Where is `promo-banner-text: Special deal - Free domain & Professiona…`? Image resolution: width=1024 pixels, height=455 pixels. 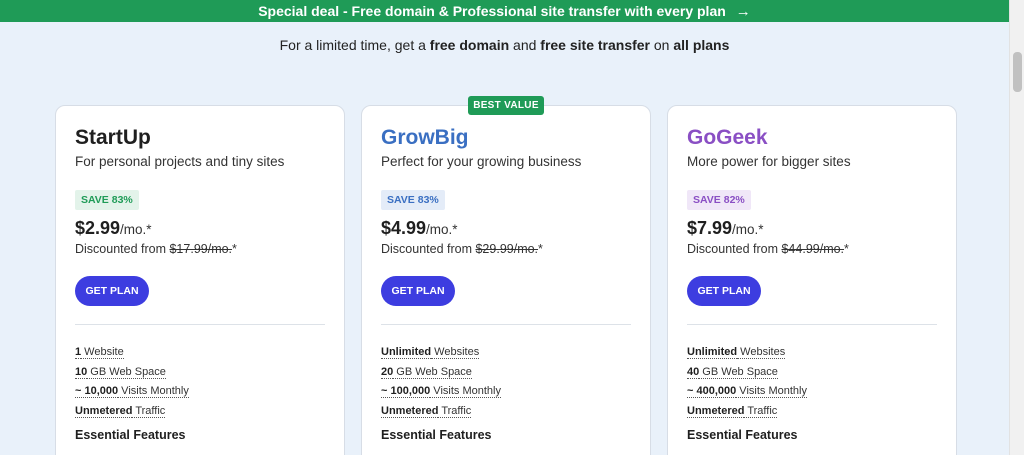 promo-banner-text: Special deal - Free domain & Professiona… is located at coordinates (492, 11).